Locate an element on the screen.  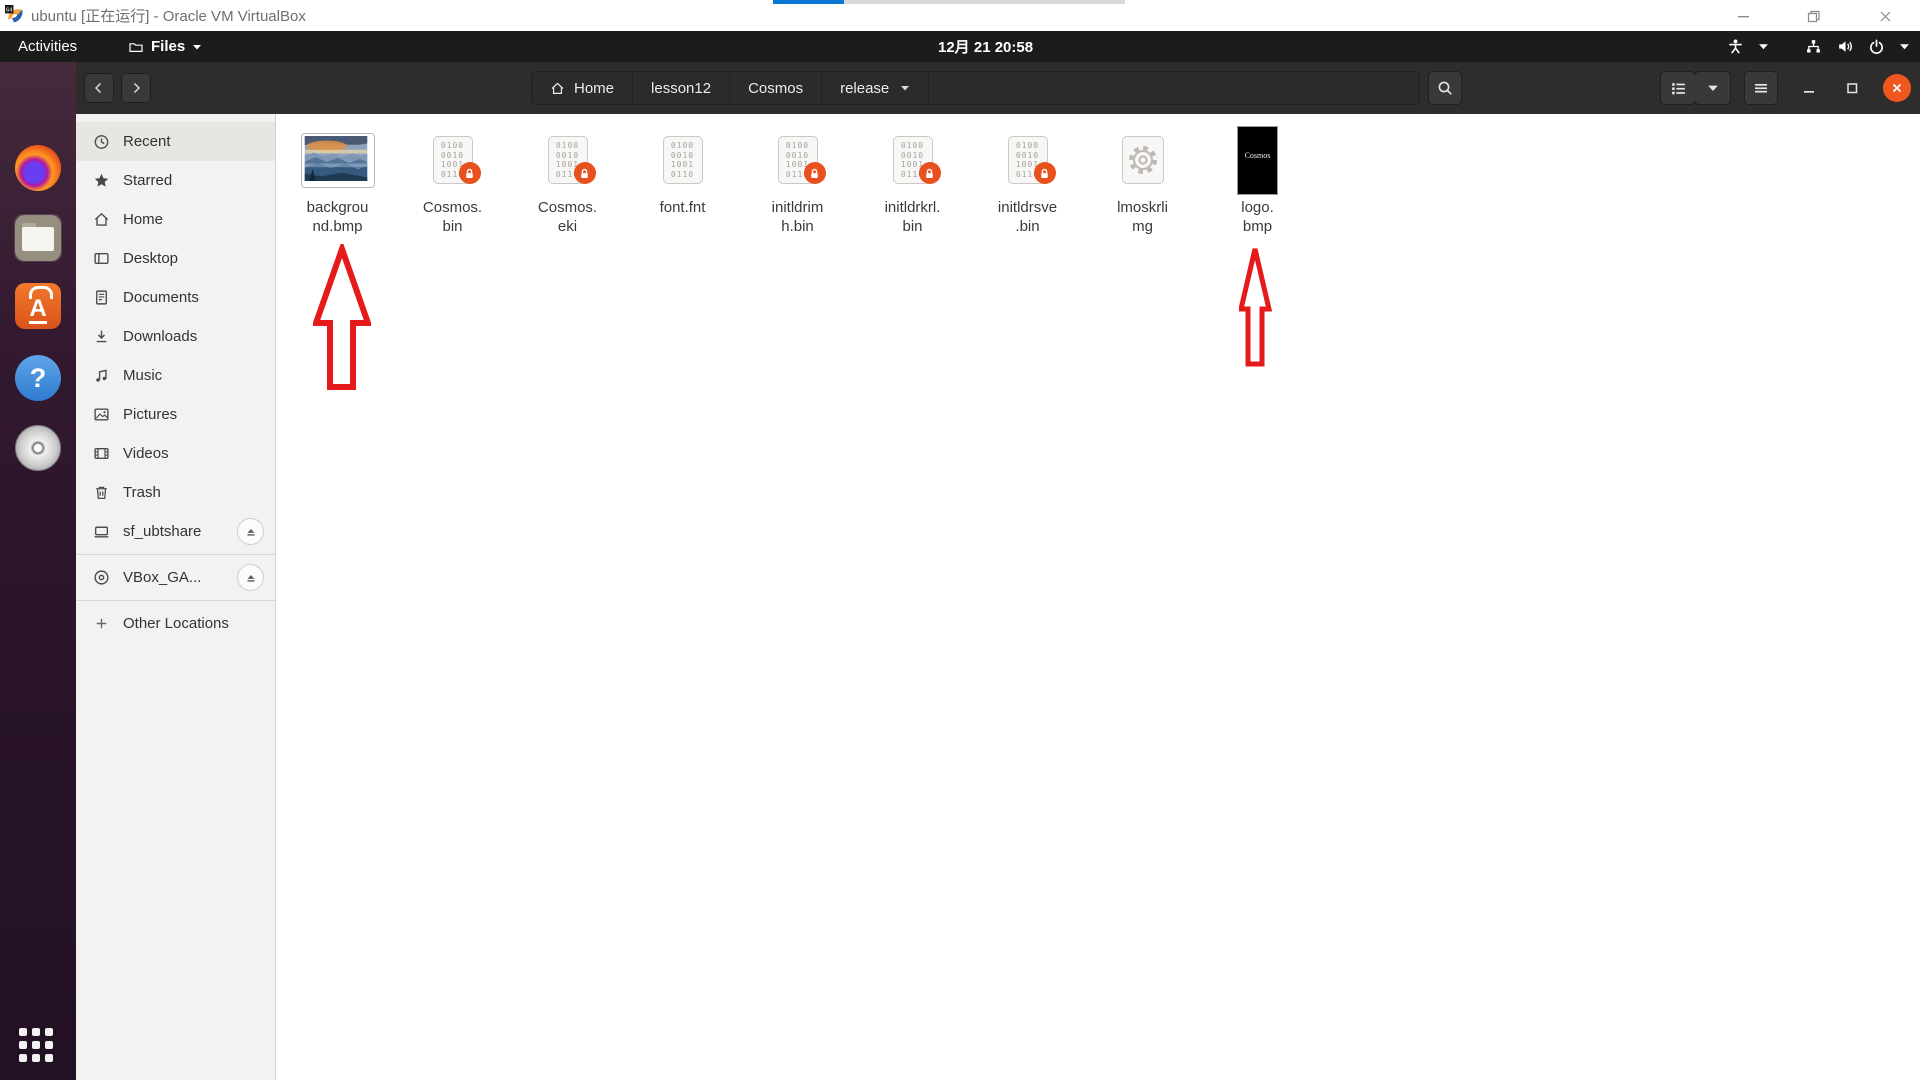
back-button is located at coordinates (99, 88).